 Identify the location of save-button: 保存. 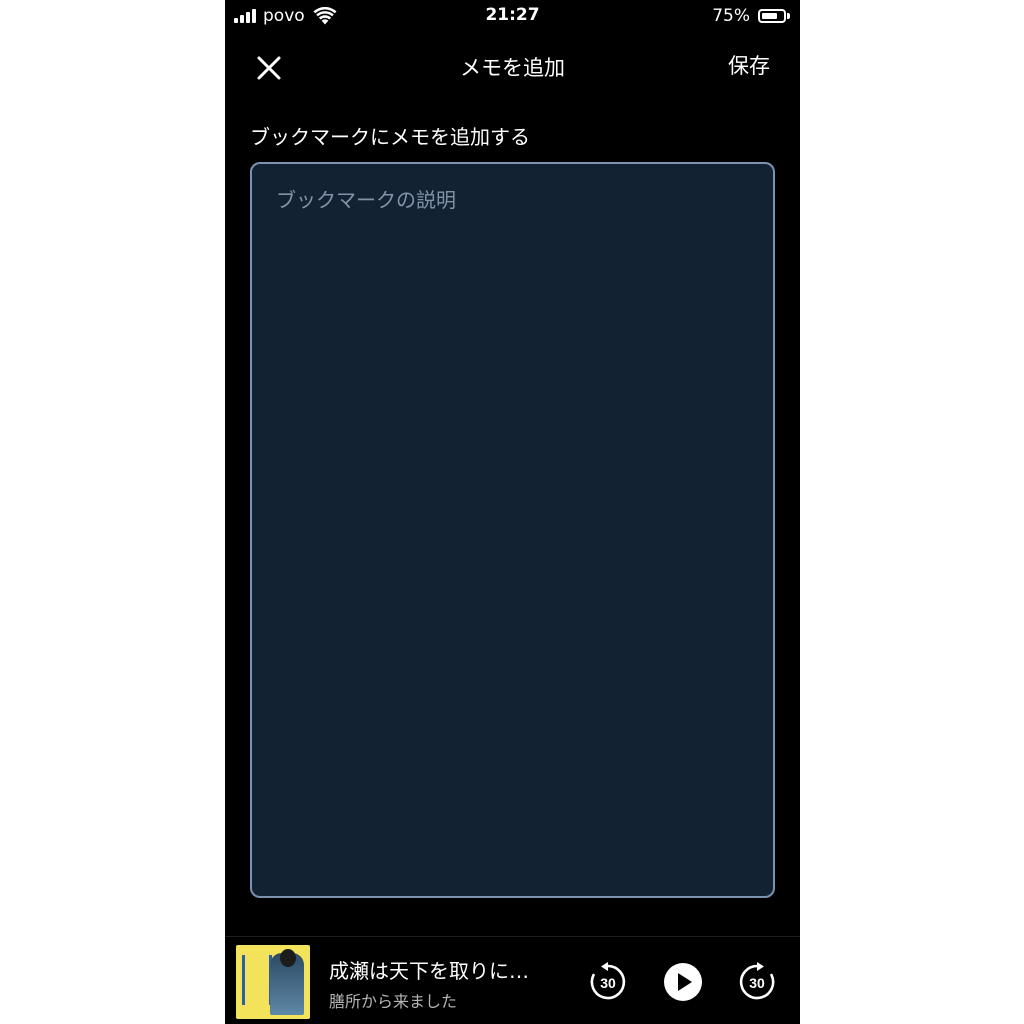
(749, 65).